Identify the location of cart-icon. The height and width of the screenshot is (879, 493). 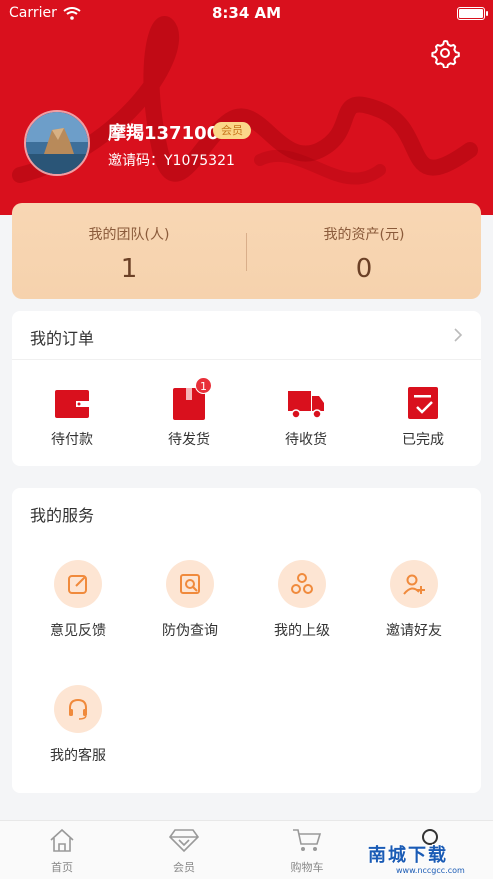
(307, 840).